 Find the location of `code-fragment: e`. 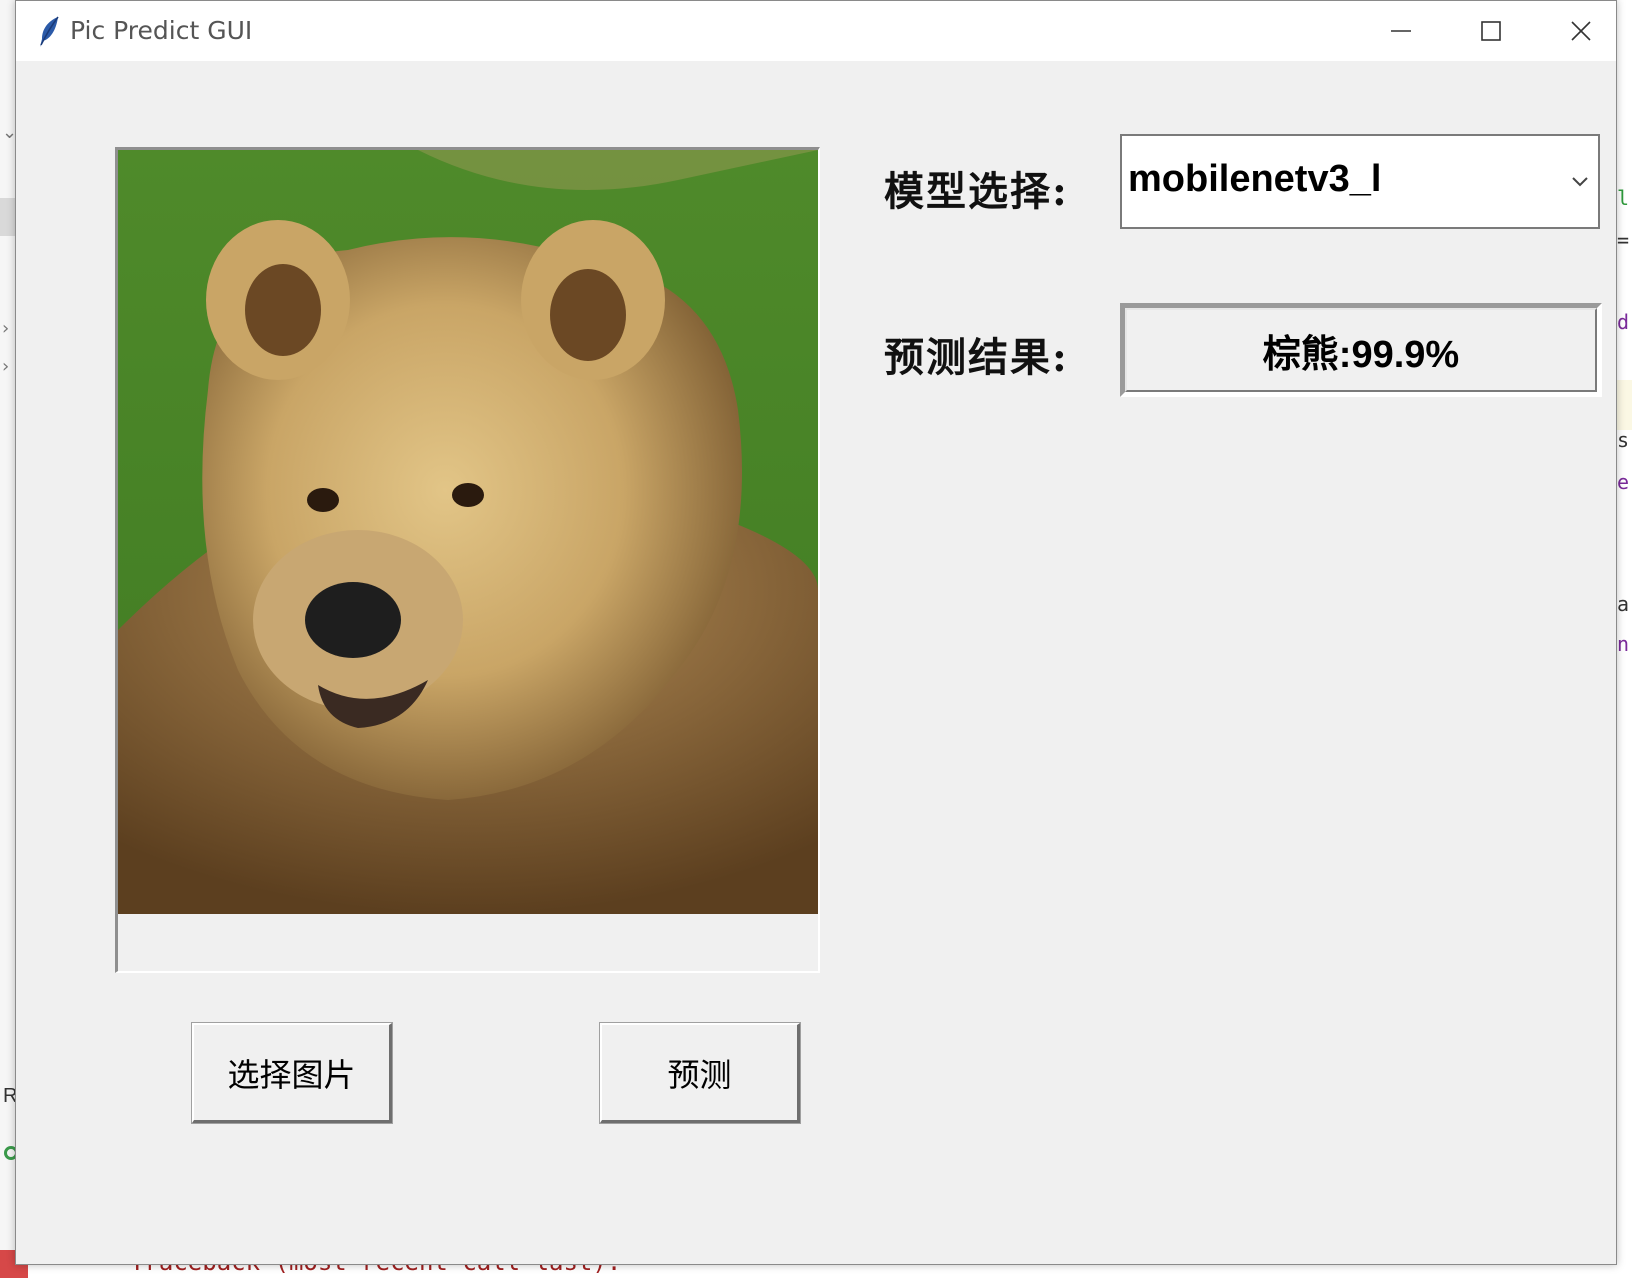

code-fragment: e is located at coordinates (1623, 482).